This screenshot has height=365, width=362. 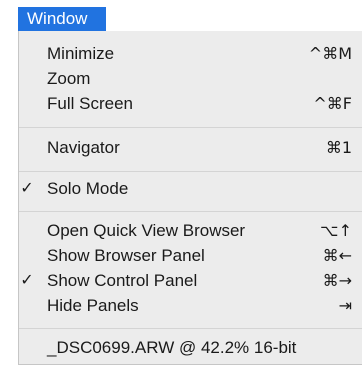 I want to click on menu-item-label: Show Browser Panel, so click(x=126, y=255).